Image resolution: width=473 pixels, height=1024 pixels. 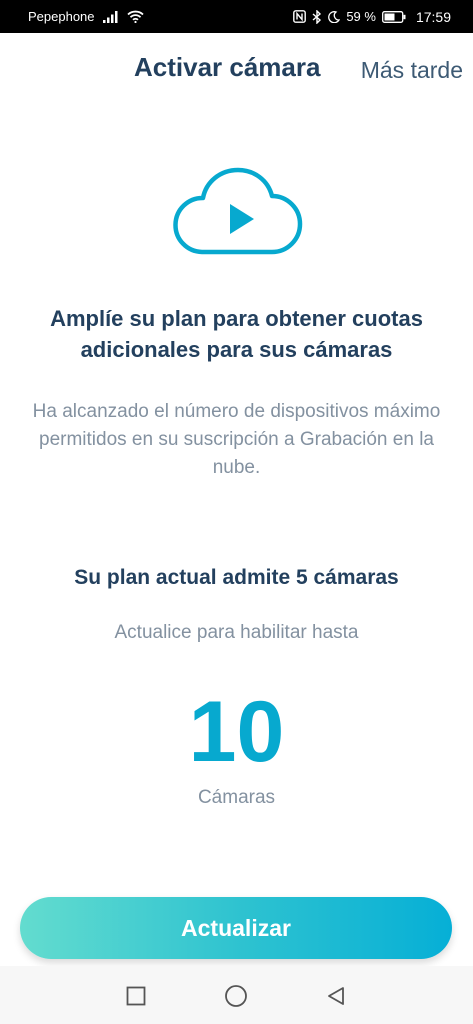 I want to click on upgrade-button: Actualizar, so click(x=236, y=928).